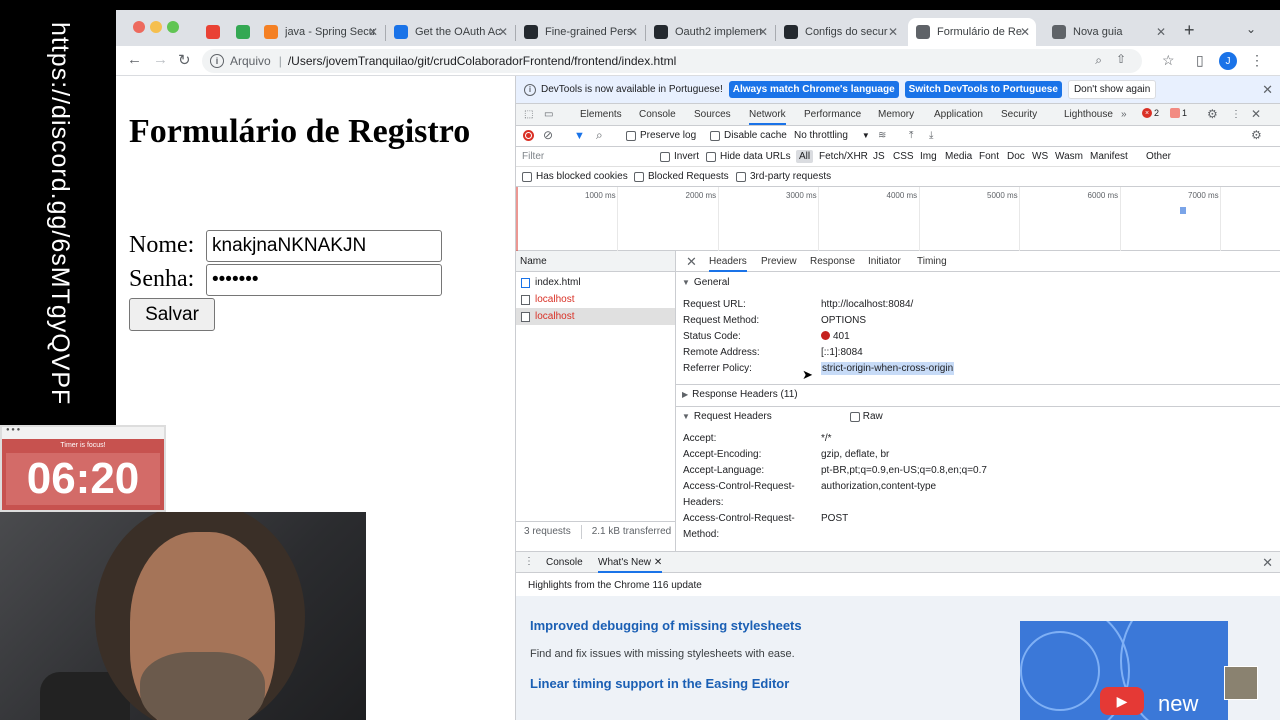 The width and height of the screenshot is (1280, 720). I want to click on filter-type-doc: Doc, so click(1016, 156).